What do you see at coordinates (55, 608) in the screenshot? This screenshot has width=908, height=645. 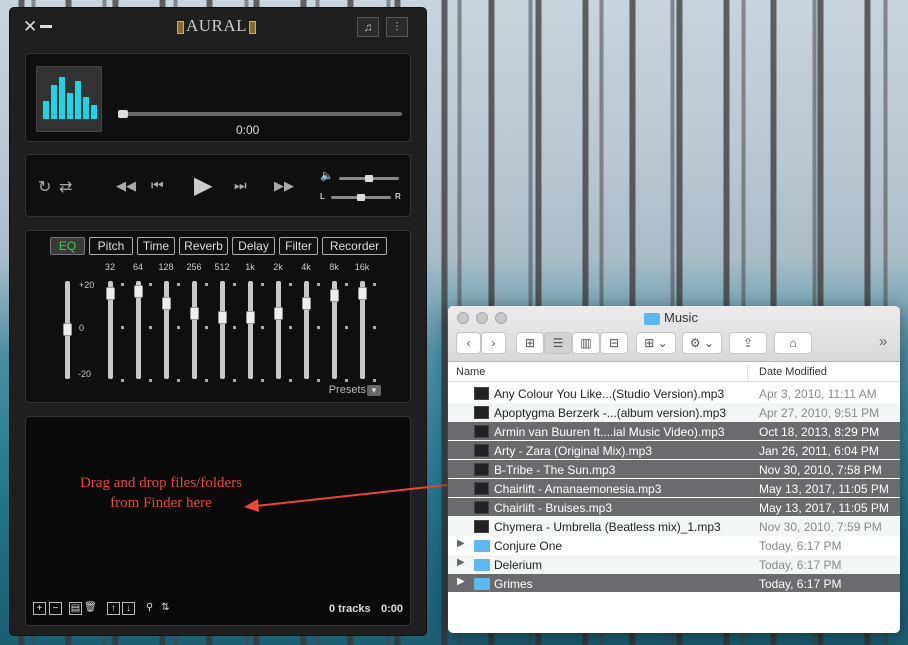 I see `remove-icon: −` at bounding box center [55, 608].